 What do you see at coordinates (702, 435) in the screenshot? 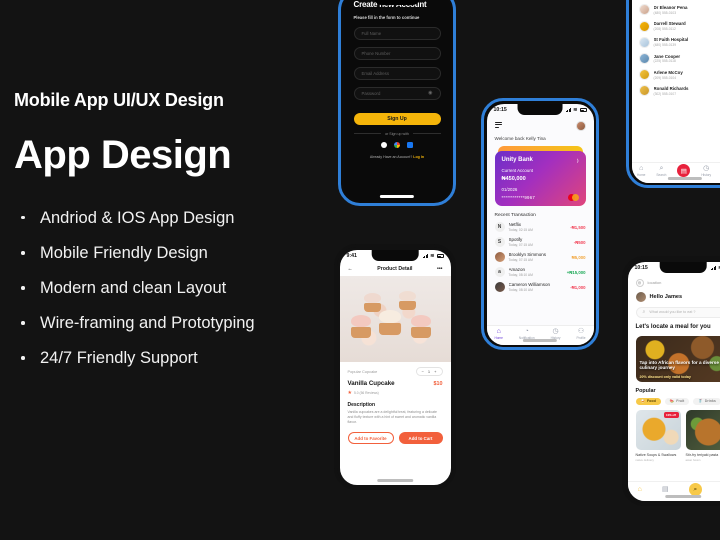
I see `food-card: Stir-fry teriyaki pasta asian fusion` at bounding box center [702, 435].